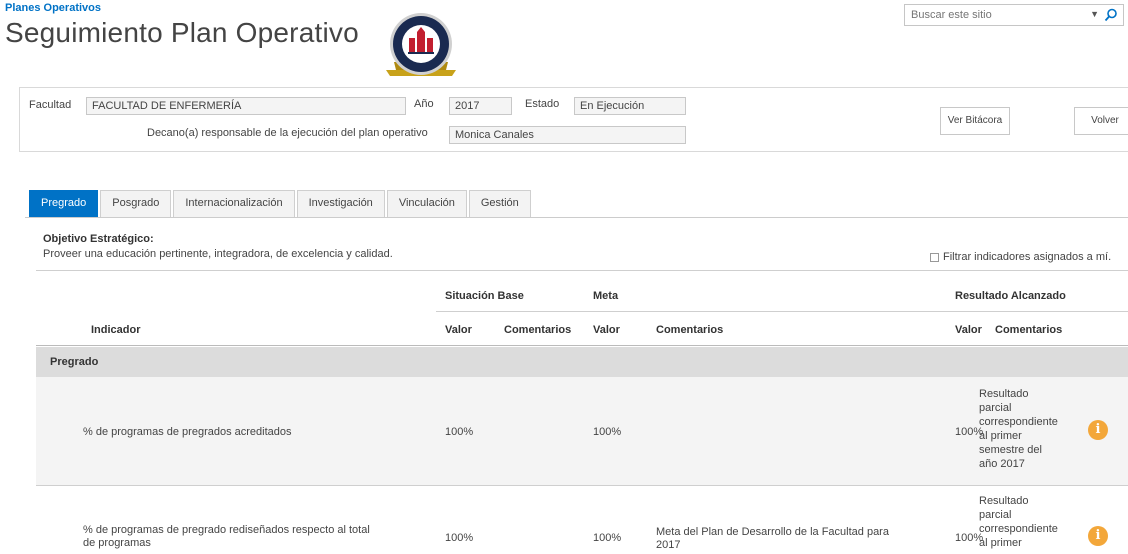  Describe the element at coordinates (136, 203) in the screenshot. I see `tab-posgrado: Posgrado` at that location.